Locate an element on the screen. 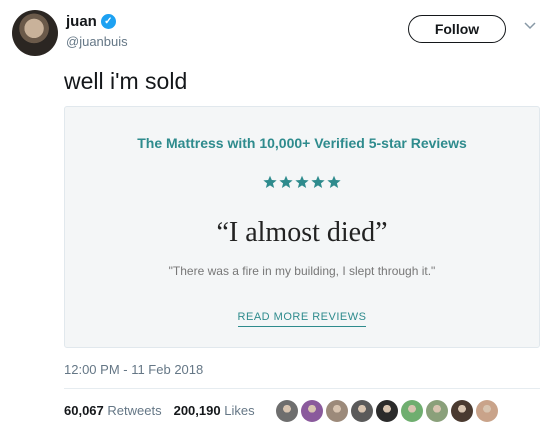  star-rating is located at coordinates (302, 182).